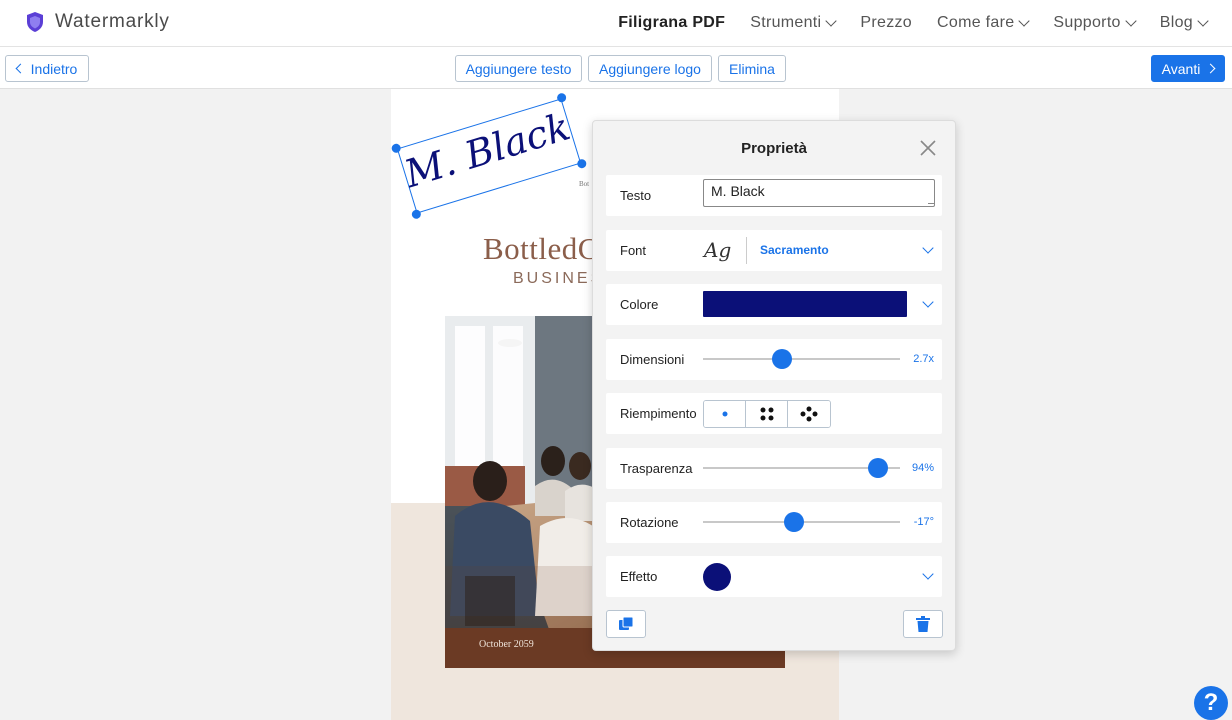 The width and height of the screenshot is (1232, 720). What do you see at coordinates (801, 468) in the screenshot?
I see `transparency-slider` at bounding box center [801, 468].